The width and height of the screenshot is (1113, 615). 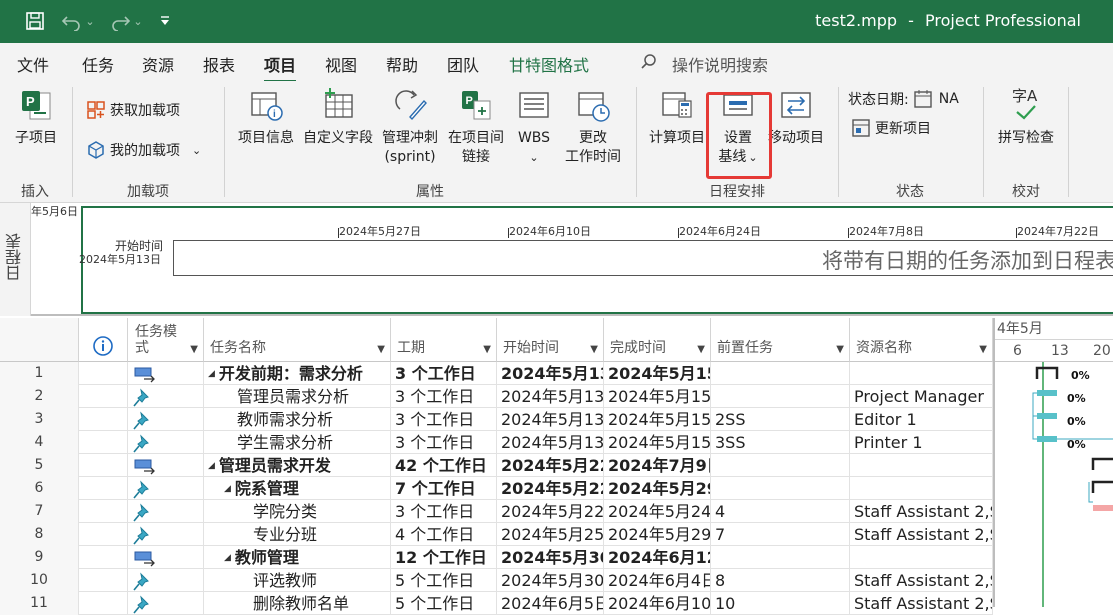 What do you see at coordinates (657, 340) in the screenshot?
I see `column-header-finish: 完成时间 ▼` at bounding box center [657, 340].